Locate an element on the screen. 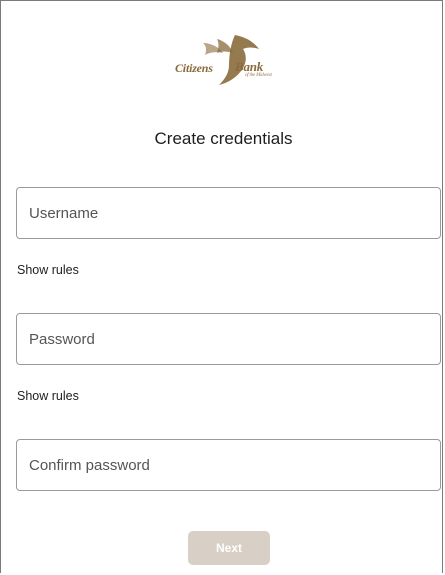  logo-wordmark: Citizens Bank of the Midwest is located at coordinates (229, 69).